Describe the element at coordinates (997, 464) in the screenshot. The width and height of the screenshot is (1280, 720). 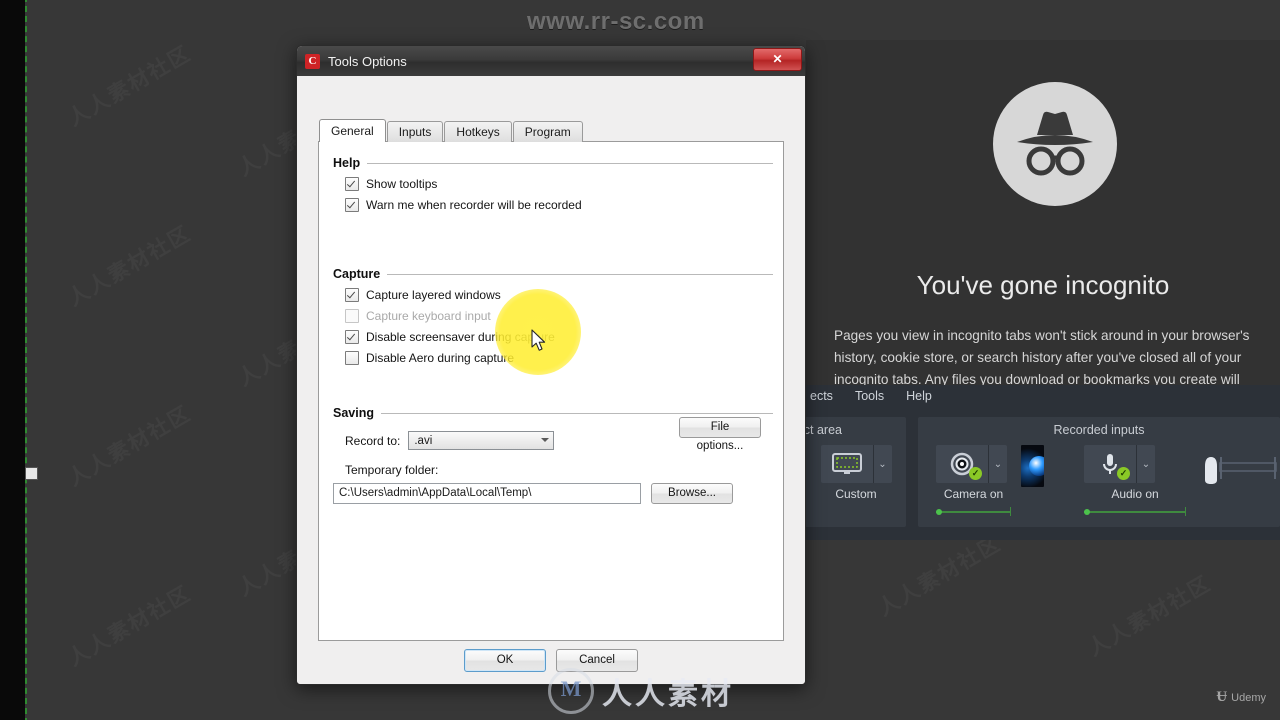
I see `camera-dropdown-caret: ⌄` at that location.